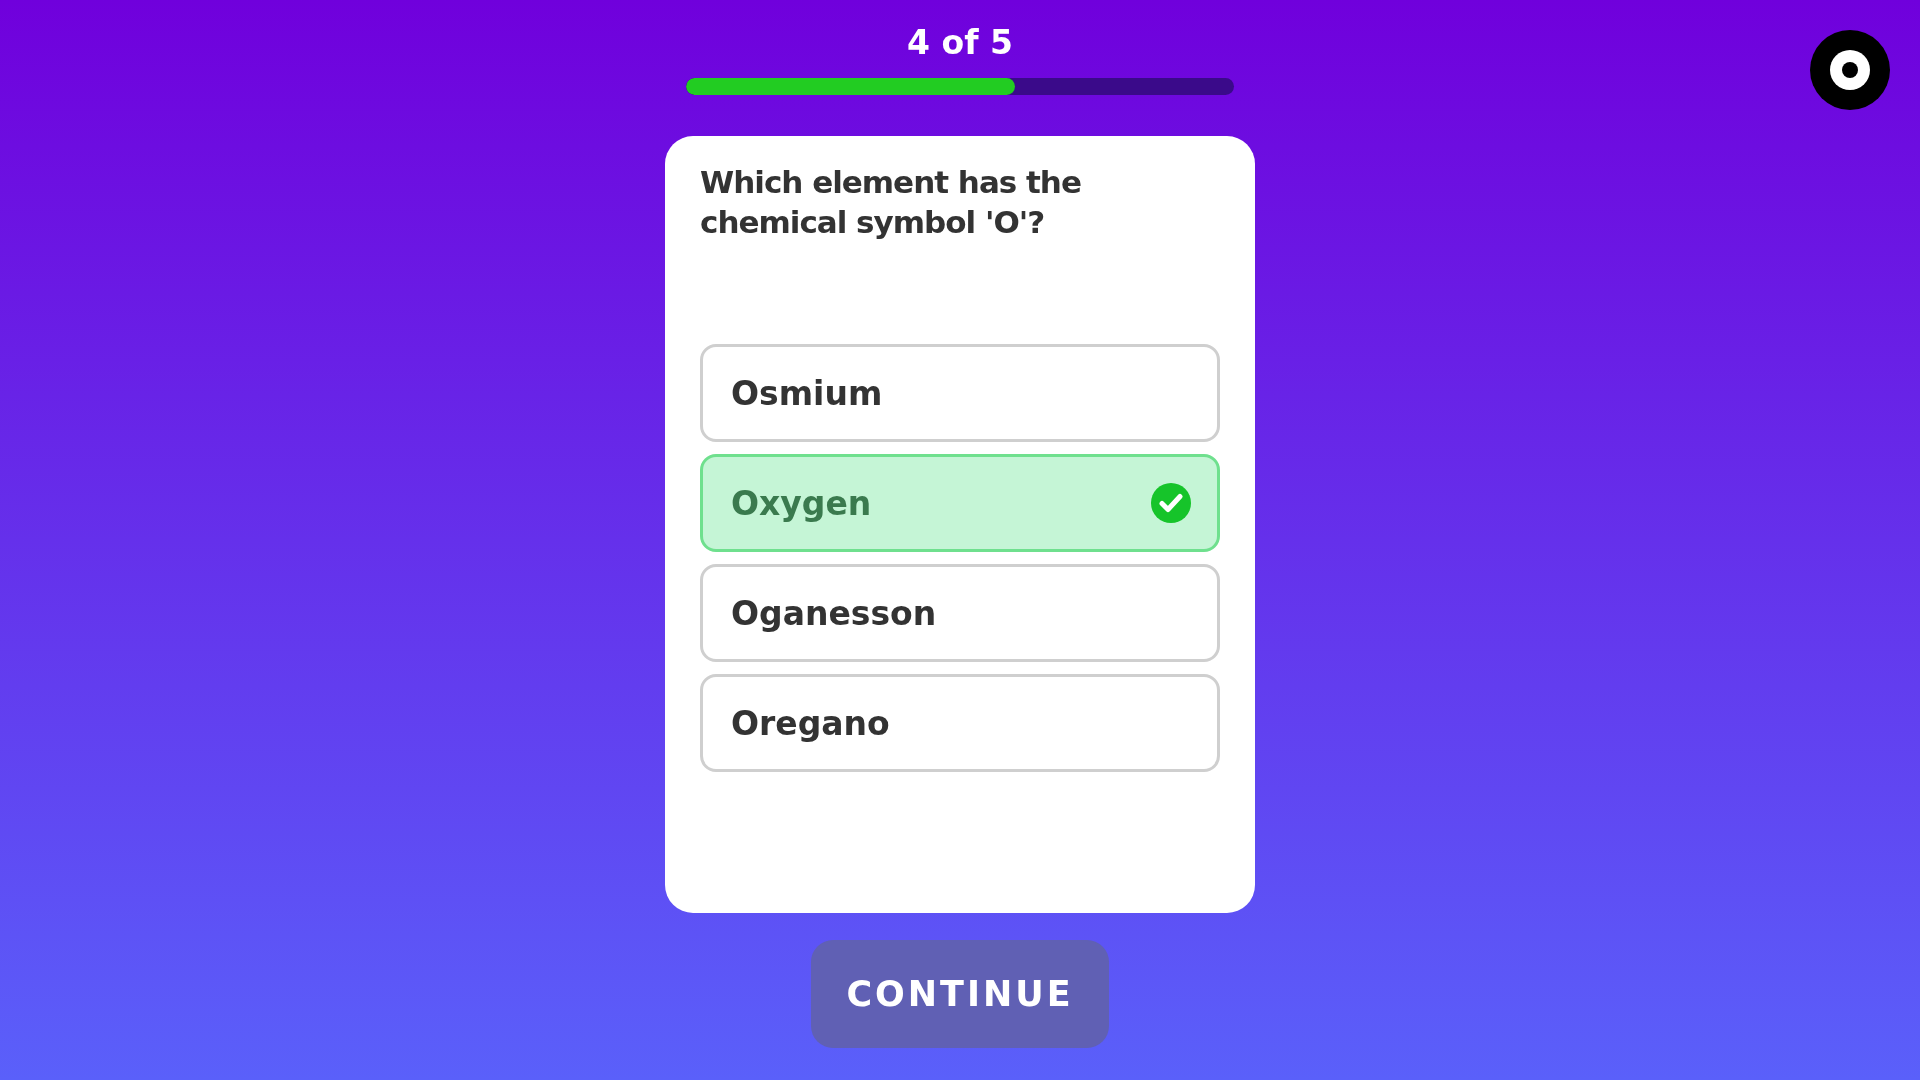  What do you see at coordinates (960, 43) in the screenshot?
I see `progress-count: 4 of 5` at bounding box center [960, 43].